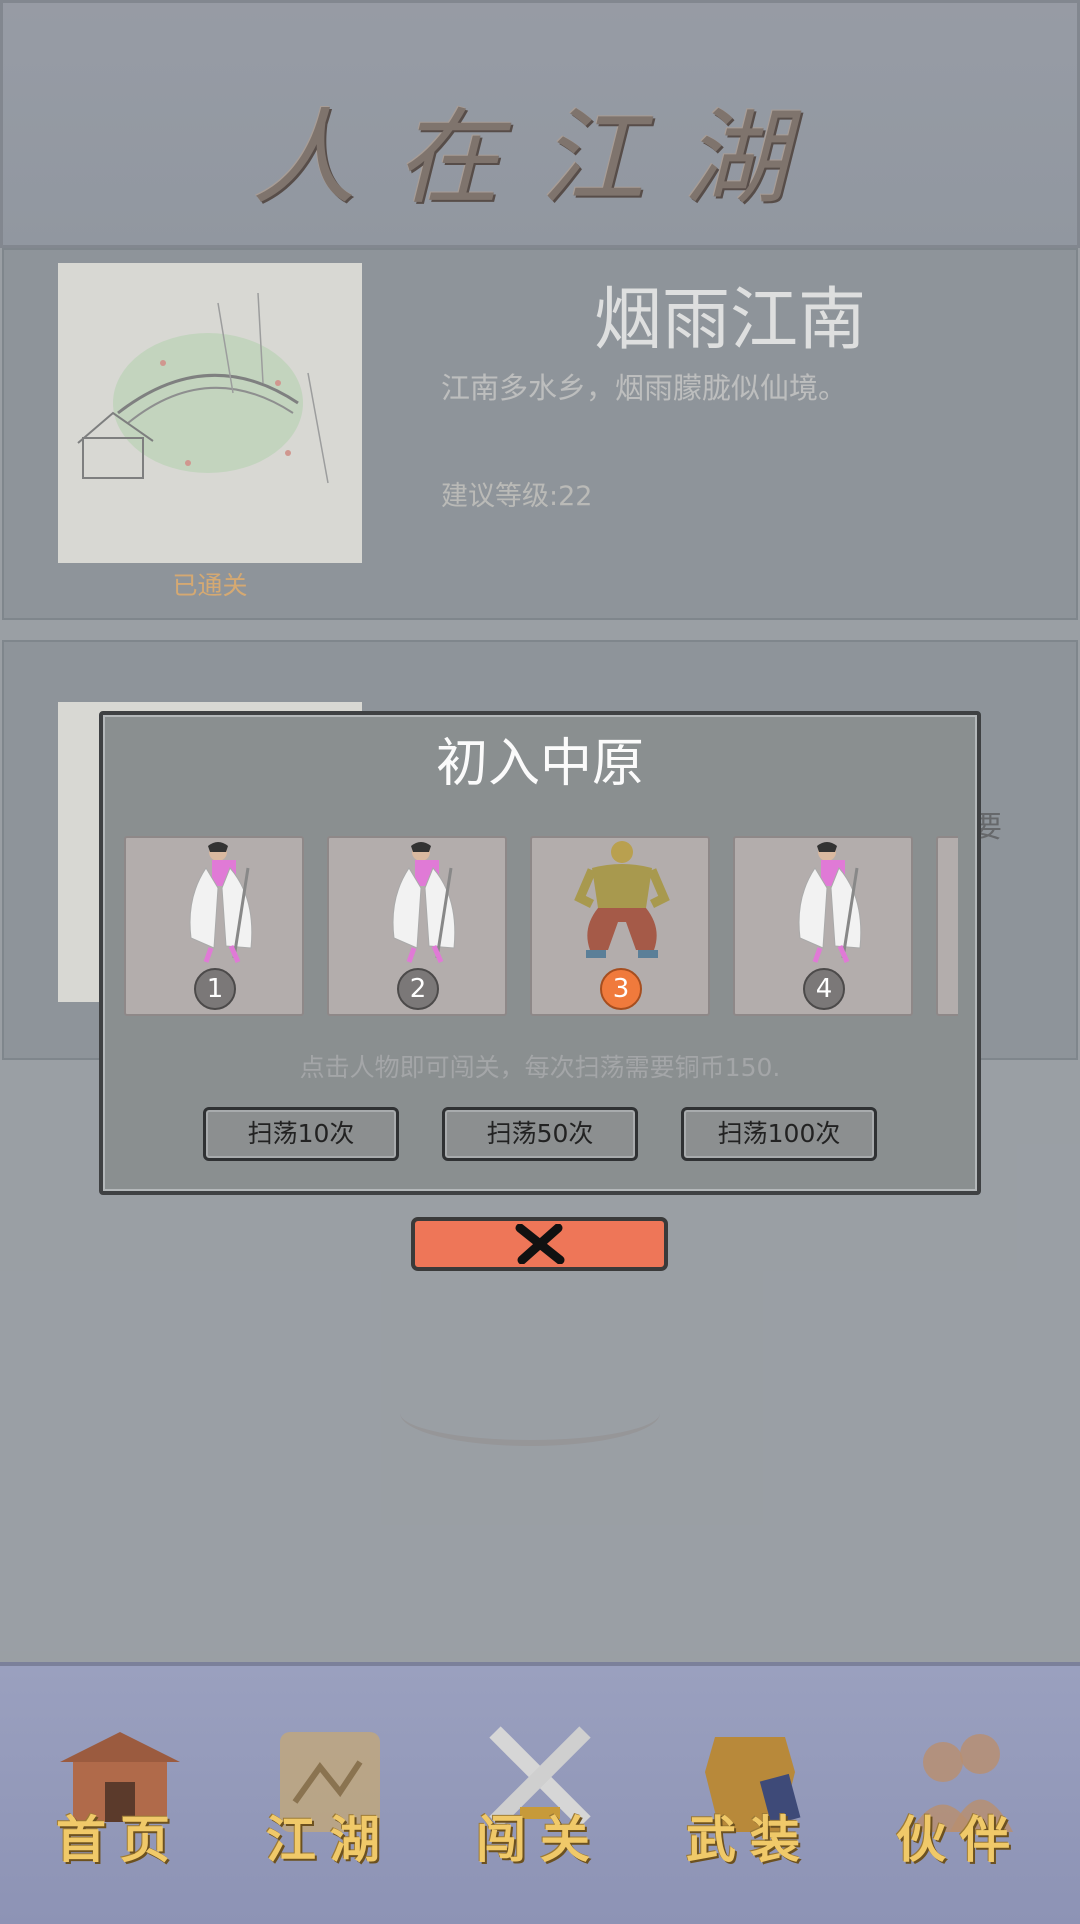  Describe the element at coordinates (330, 1839) in the screenshot. I see `nav-label: 江湖` at that location.